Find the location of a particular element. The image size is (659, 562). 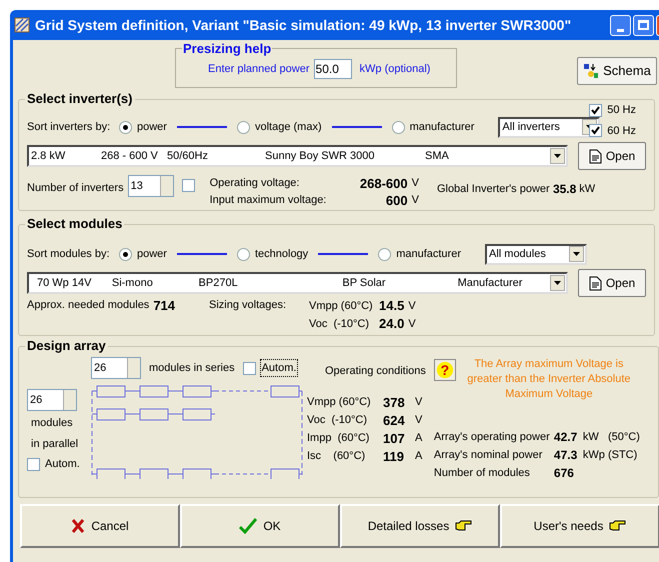

checkbox-label: 50 Hz is located at coordinates (621, 110).